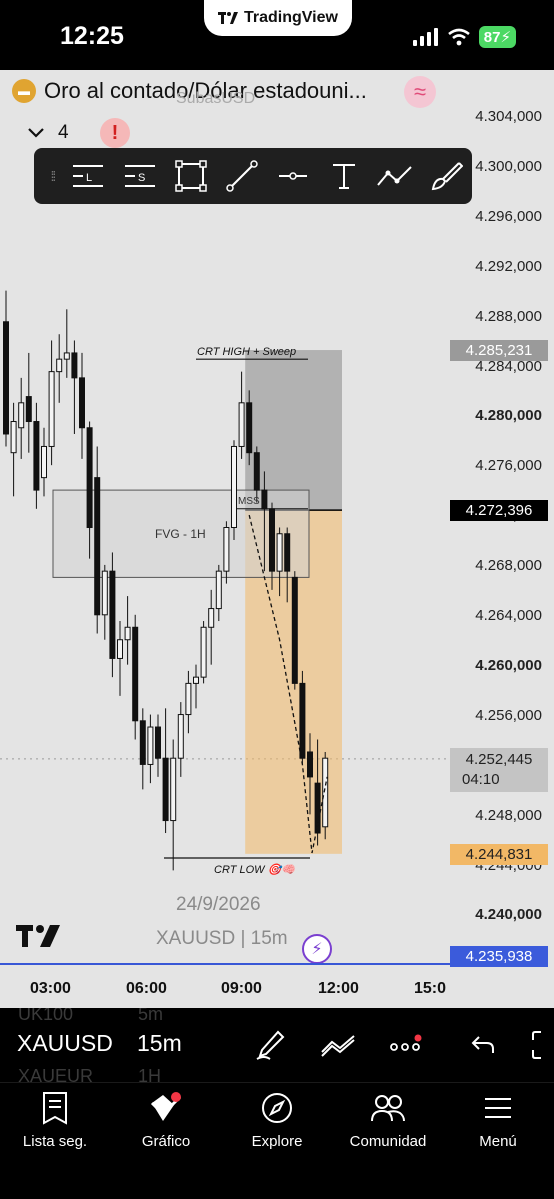 Image resolution: width=554 pixels, height=1199 pixels. I want to click on upper-zone-price-tag: 4.285,231, so click(499, 350).